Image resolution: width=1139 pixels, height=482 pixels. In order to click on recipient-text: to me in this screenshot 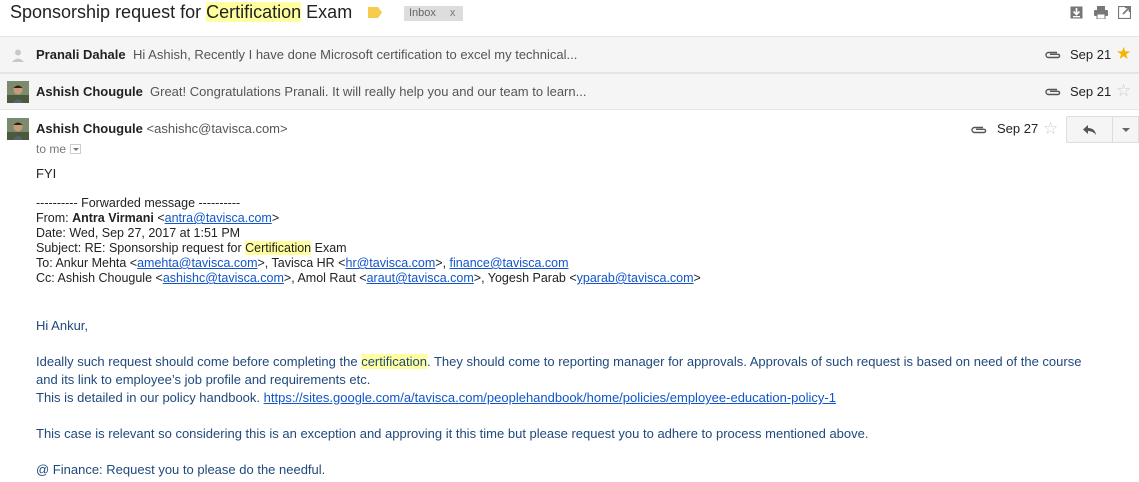, I will do `click(51, 149)`.